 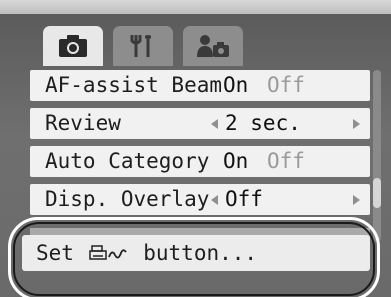 What do you see at coordinates (127, 199) in the screenshot?
I see `menu-row-label: Disp. Overlay` at bounding box center [127, 199].